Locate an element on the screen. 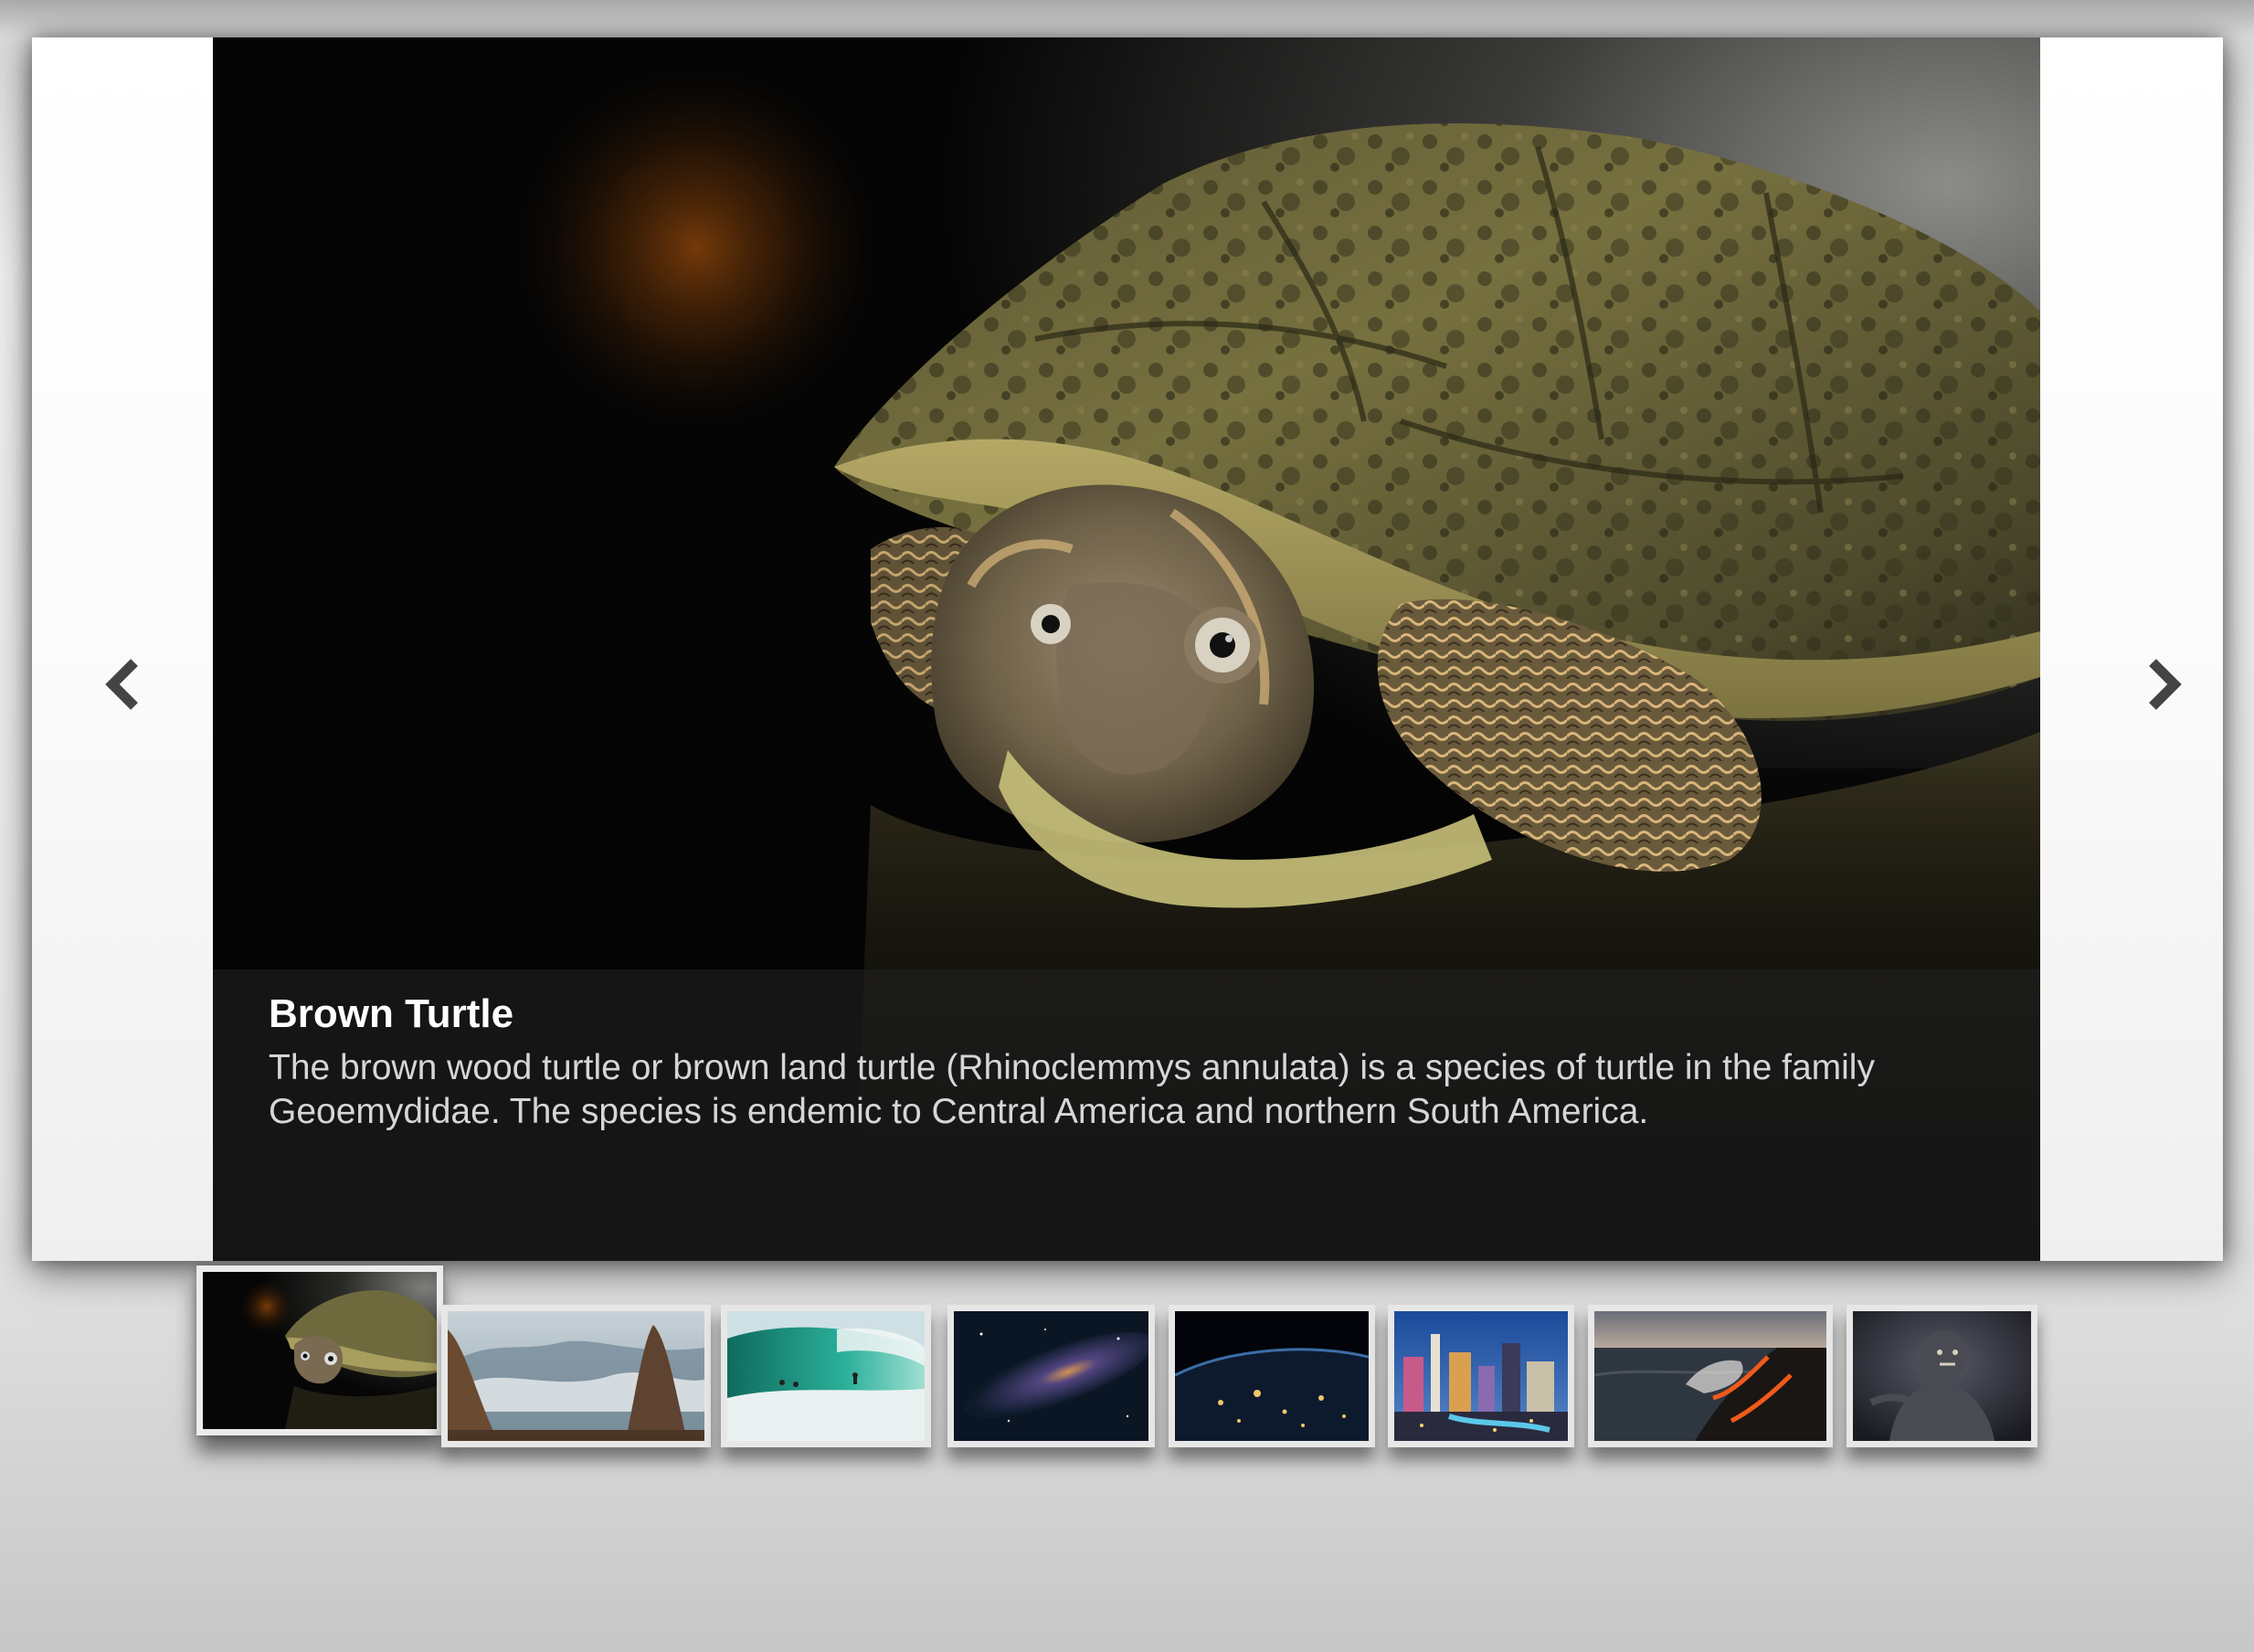  city-skyline-thumbnail-image is located at coordinates (1481, 1376).